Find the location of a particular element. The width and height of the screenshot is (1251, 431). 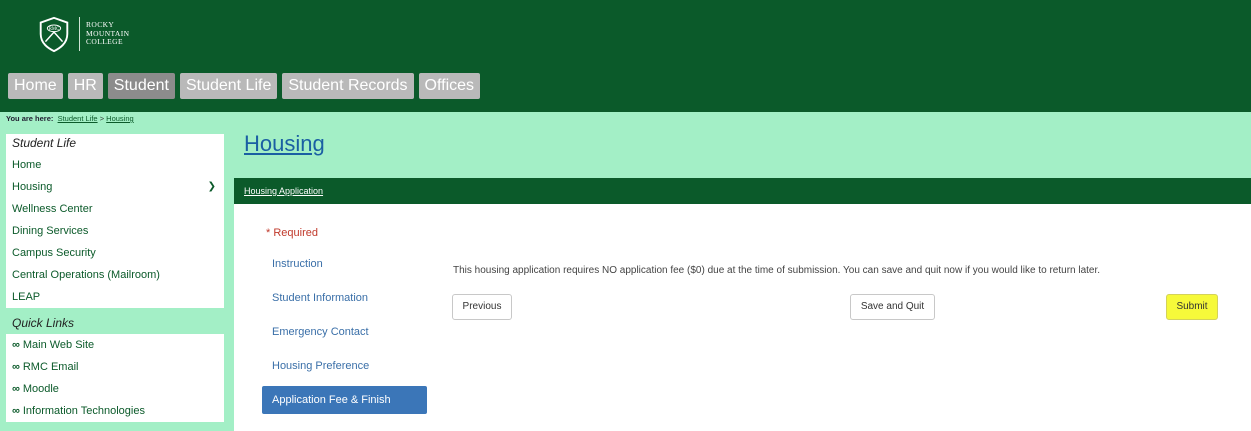

crest-icon: RMC is located at coordinates (54, 34).